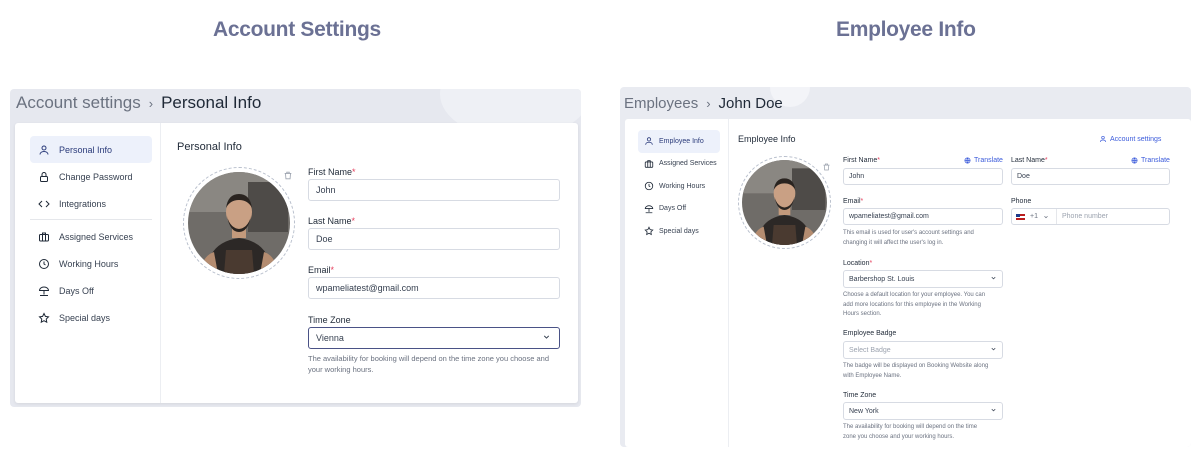 Image resolution: width=1200 pixels, height=464 pixels. What do you see at coordinates (870, 350) in the screenshot?
I see `badge-placeholder: Select Badge` at bounding box center [870, 350].